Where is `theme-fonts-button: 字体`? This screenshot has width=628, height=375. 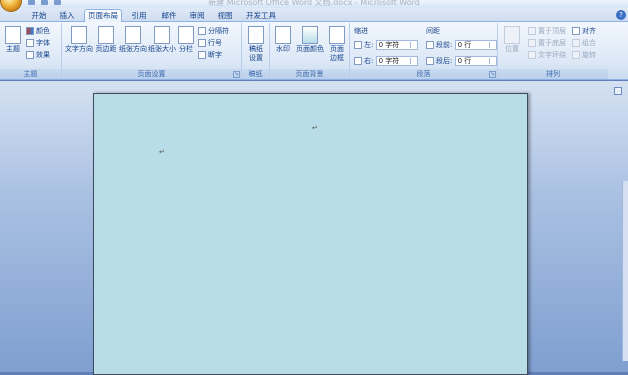
theme-fonts-button: 字体 is located at coordinates (38, 43).